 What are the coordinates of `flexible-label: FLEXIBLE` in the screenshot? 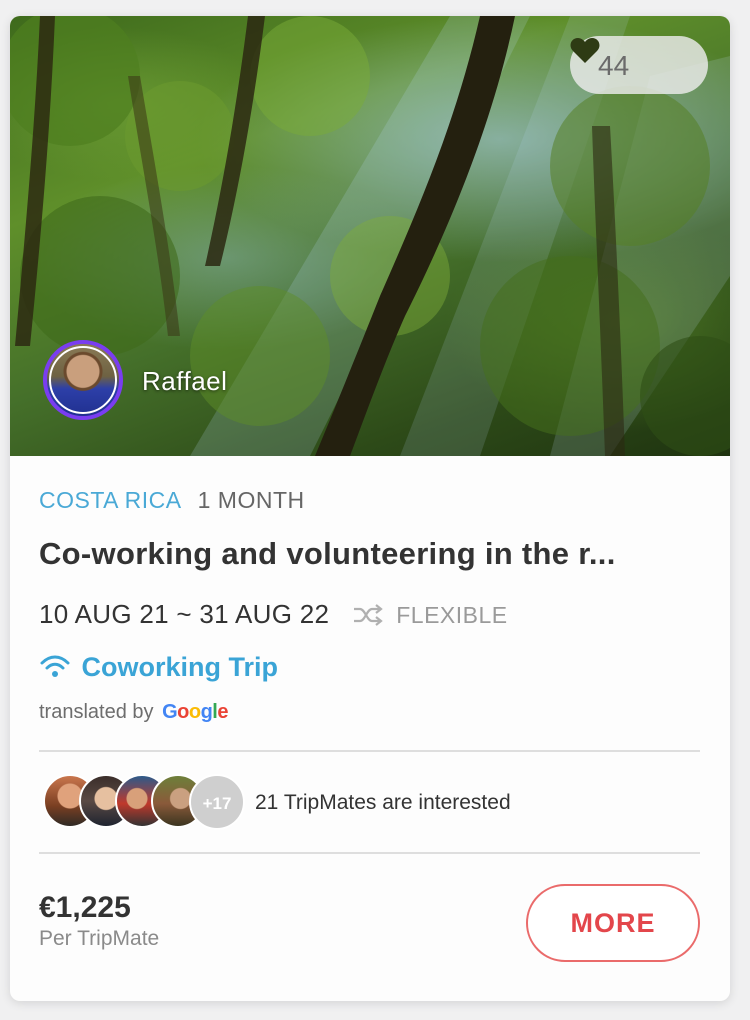 It's located at (452, 615).